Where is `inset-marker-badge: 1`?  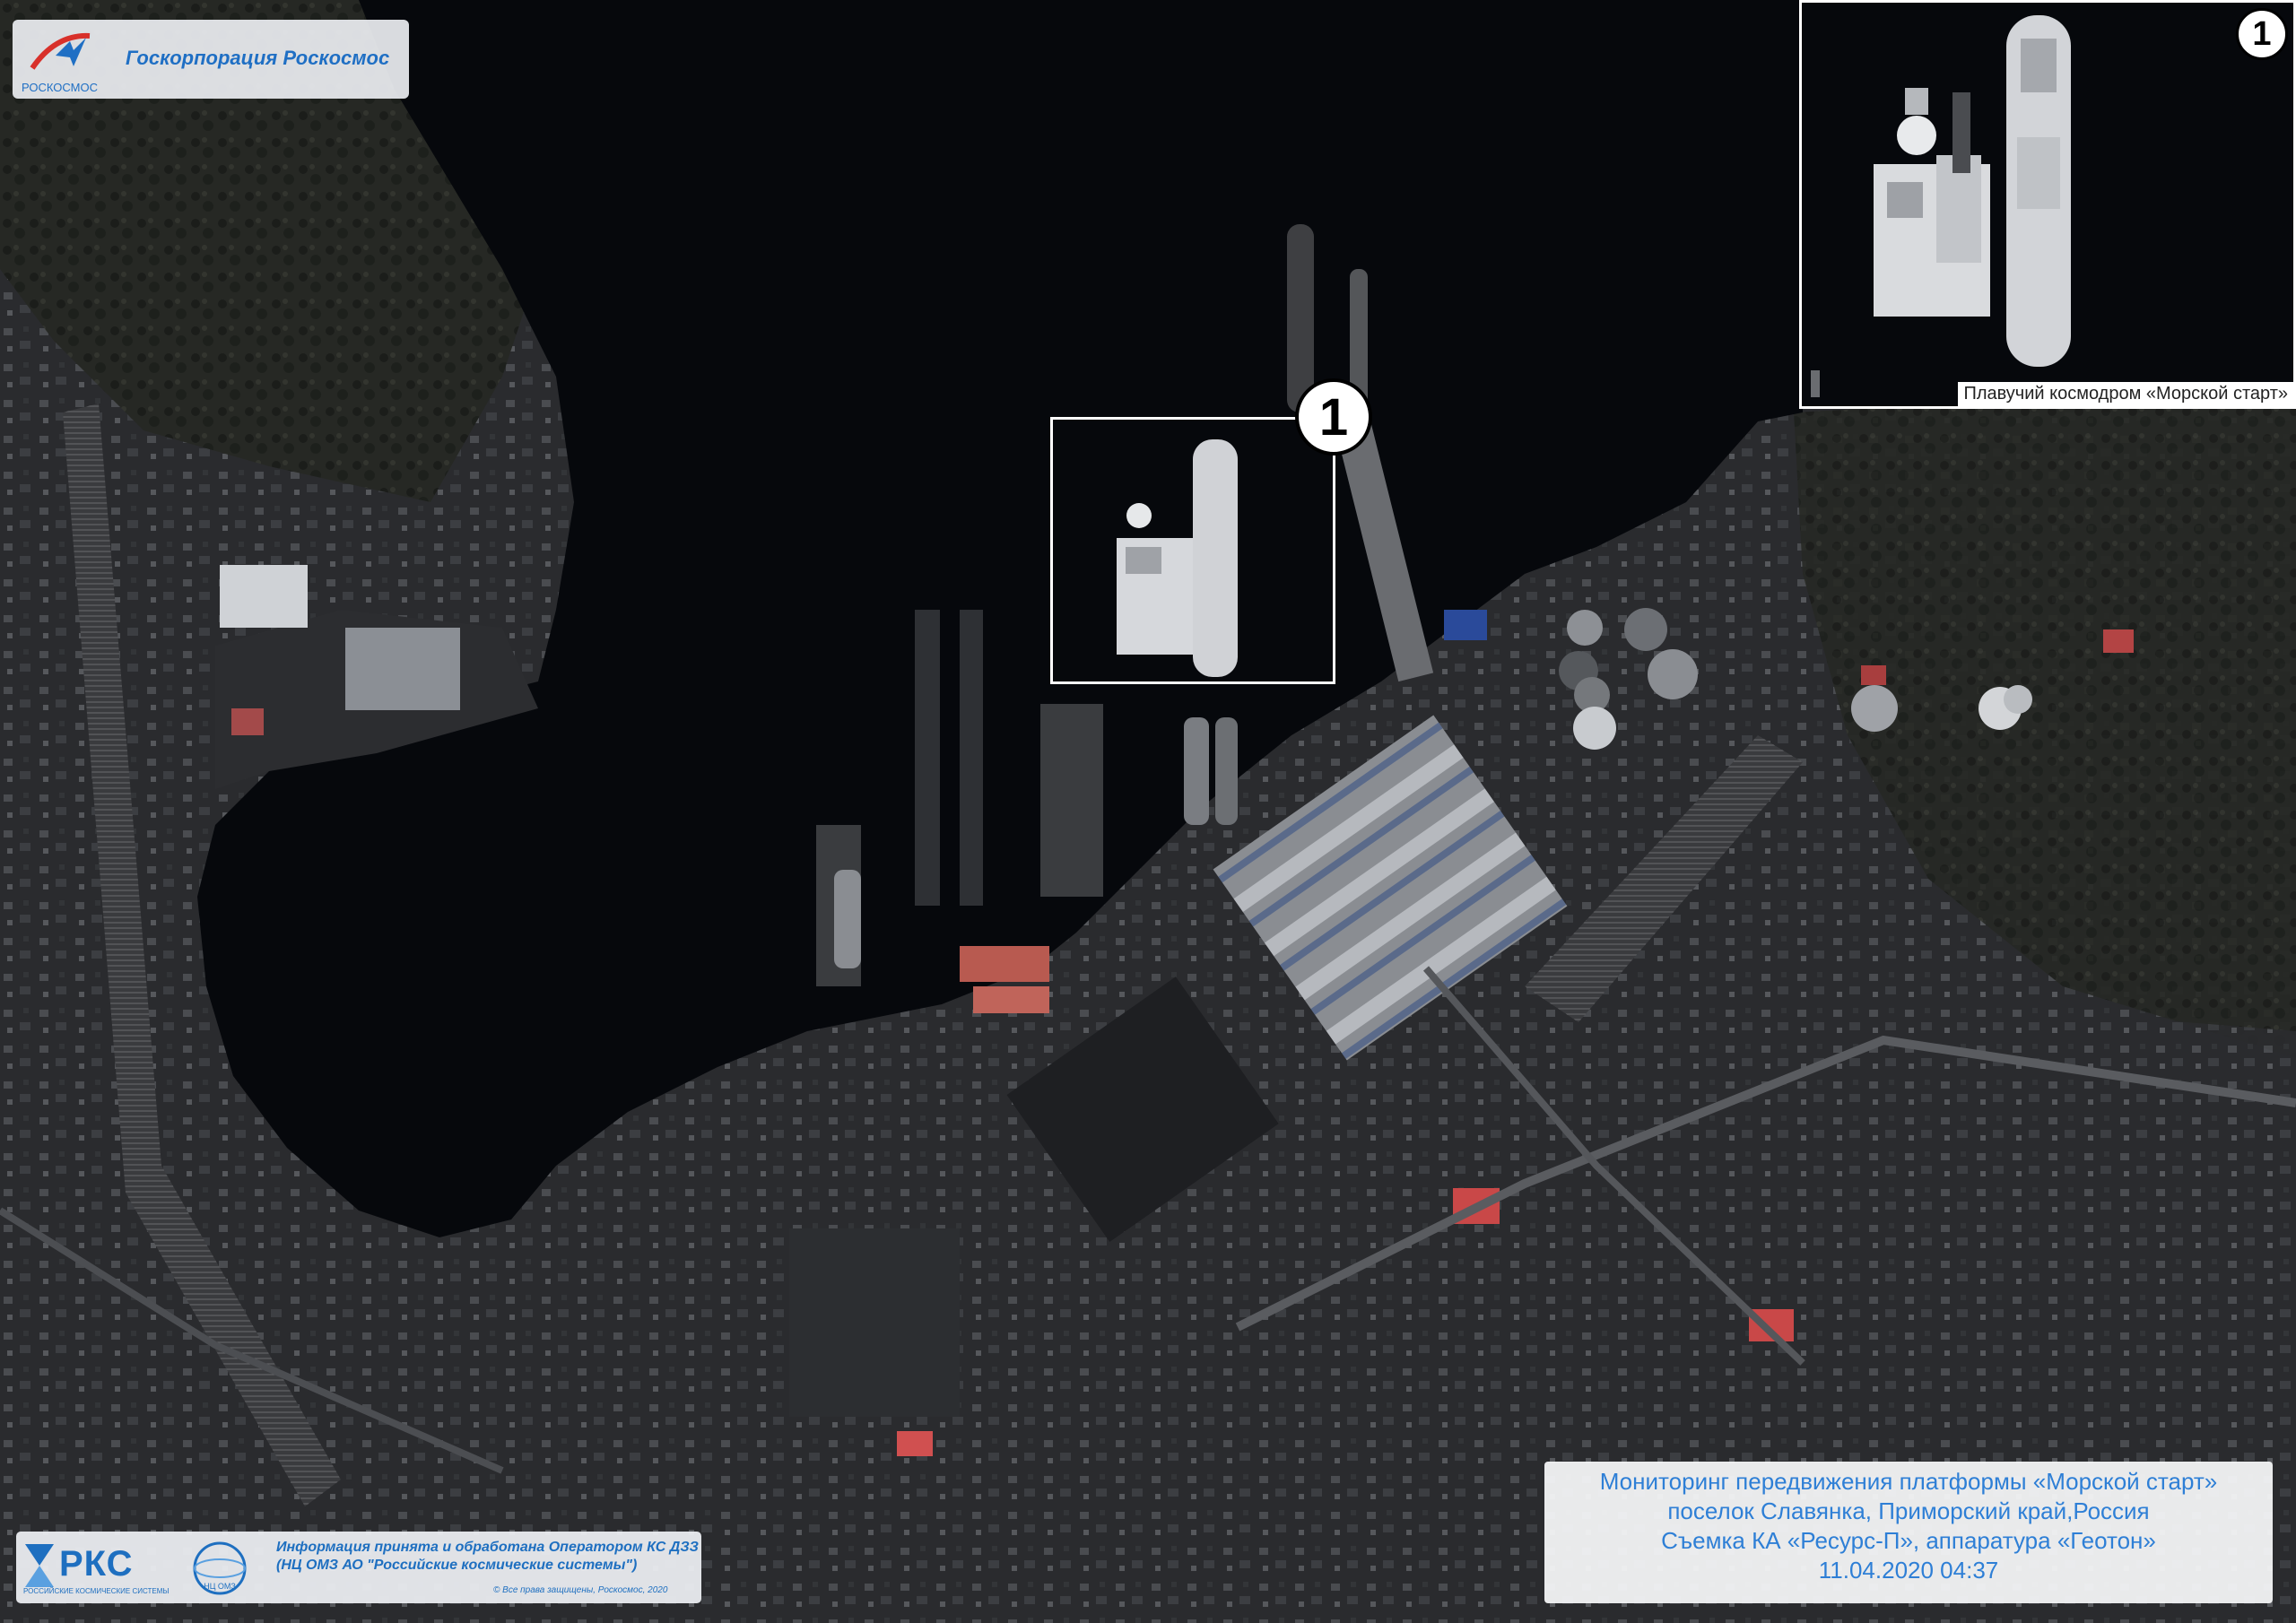
inset-marker-badge: 1 is located at coordinates (2262, 34).